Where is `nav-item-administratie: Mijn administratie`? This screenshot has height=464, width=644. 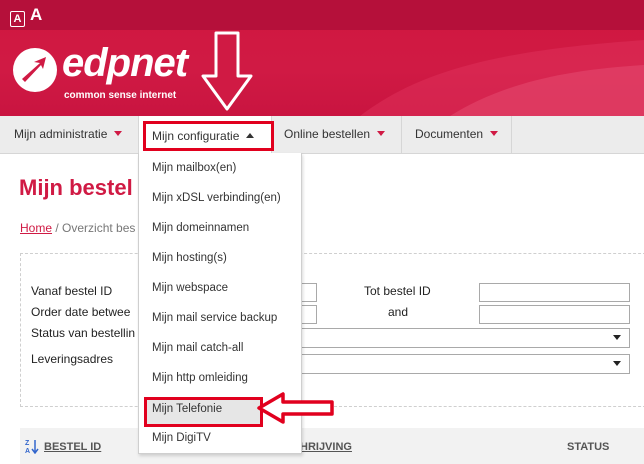
nav-item-administratie: Mijn administratie is located at coordinates (69, 134).